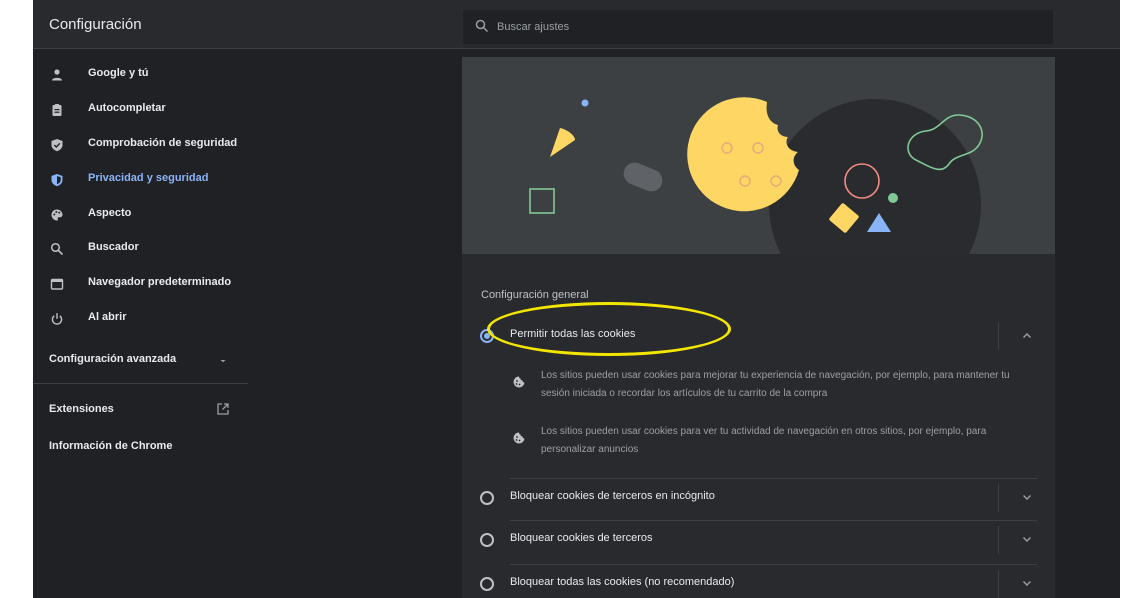 The width and height of the screenshot is (1127, 598). I want to click on page-title: Configuración, so click(95, 24).